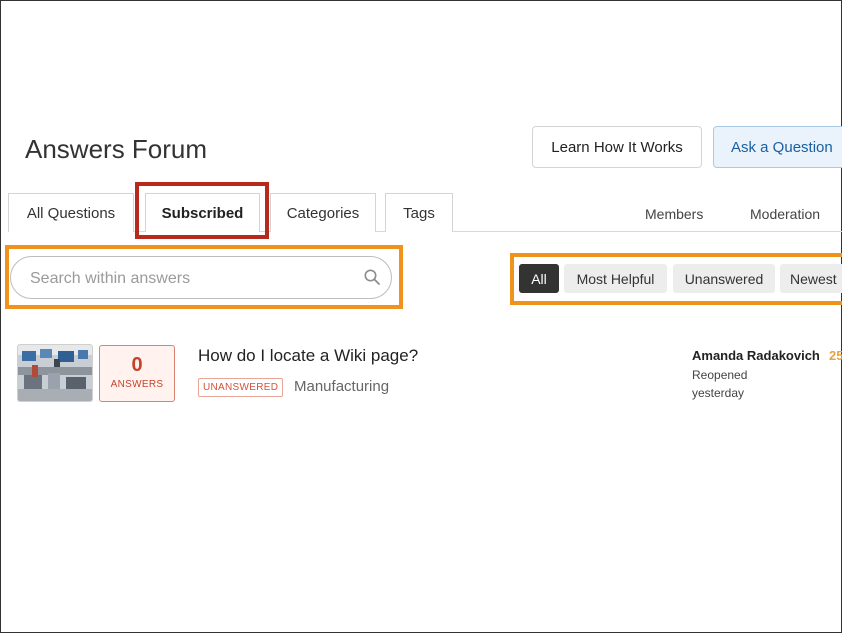  Describe the element at coordinates (341, 386) in the screenshot. I see `category-link: Manufacturing` at that location.